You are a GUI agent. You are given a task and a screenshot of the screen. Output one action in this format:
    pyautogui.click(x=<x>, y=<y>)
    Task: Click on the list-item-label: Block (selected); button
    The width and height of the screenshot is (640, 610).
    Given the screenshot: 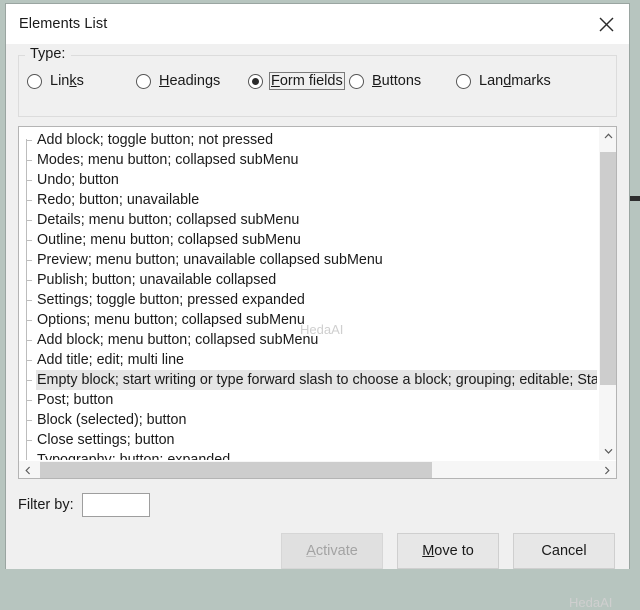 What is the action you would take?
    pyautogui.click(x=112, y=420)
    